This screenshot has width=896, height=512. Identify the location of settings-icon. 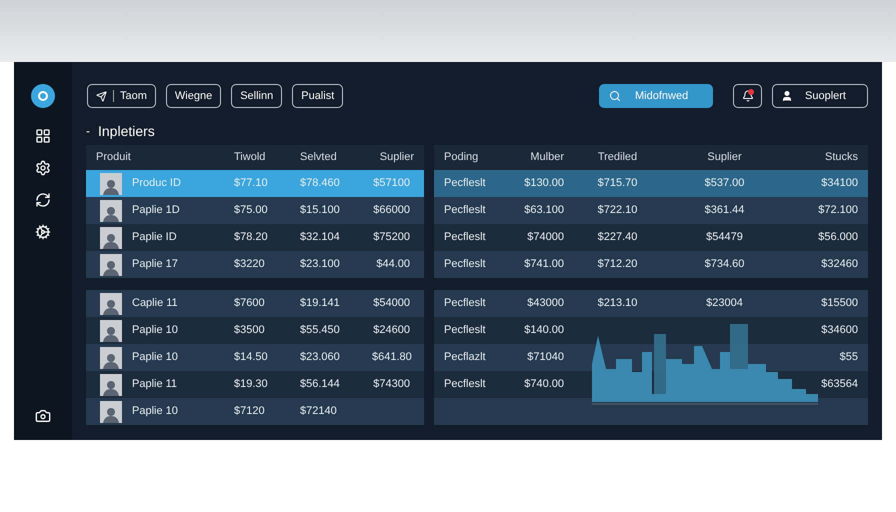
(43, 168).